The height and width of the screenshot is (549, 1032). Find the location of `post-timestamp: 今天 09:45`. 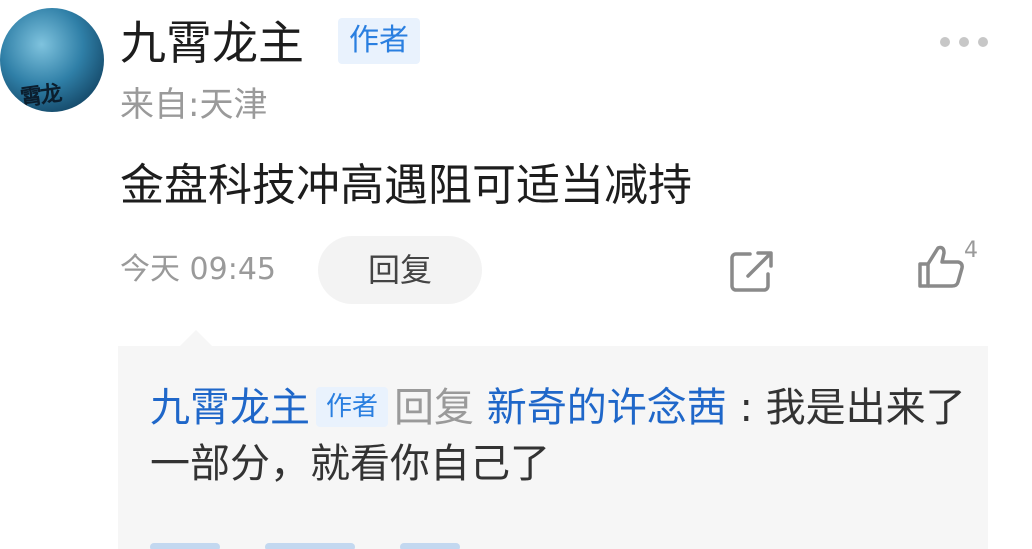

post-timestamp: 今天 09:45 is located at coordinates (198, 269).